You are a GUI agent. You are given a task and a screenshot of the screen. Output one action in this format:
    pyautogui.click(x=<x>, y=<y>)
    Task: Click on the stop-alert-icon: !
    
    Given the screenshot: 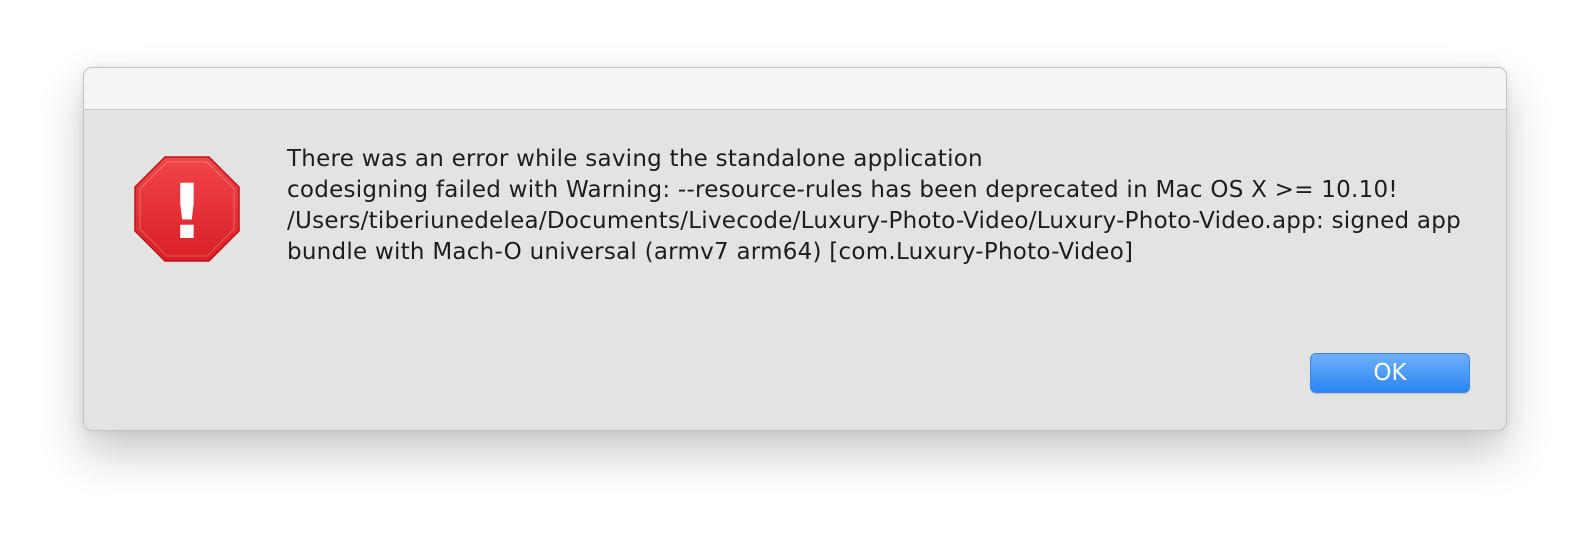 What is the action you would take?
    pyautogui.click(x=187, y=209)
    